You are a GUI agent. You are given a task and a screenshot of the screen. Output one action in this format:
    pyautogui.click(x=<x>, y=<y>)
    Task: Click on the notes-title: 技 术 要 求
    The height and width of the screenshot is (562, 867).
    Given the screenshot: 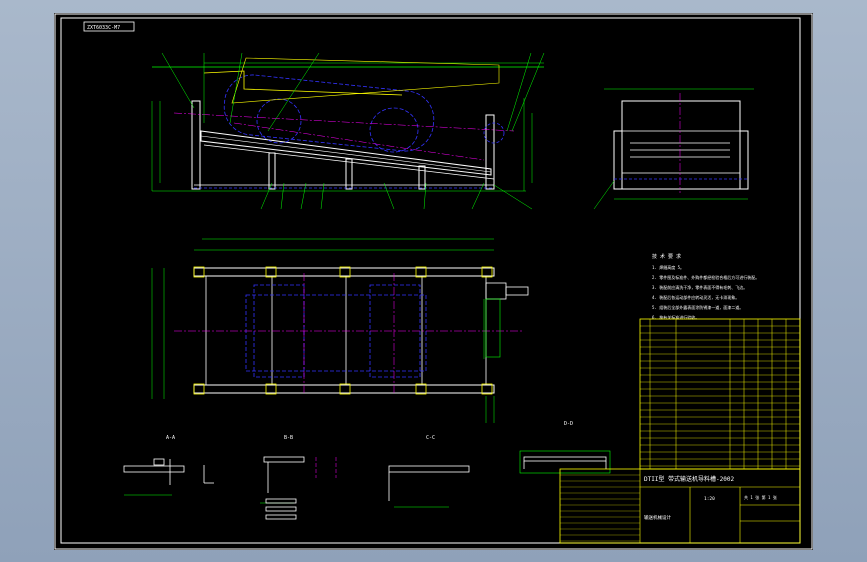 What is the action you would take?
    pyautogui.click(x=666, y=256)
    